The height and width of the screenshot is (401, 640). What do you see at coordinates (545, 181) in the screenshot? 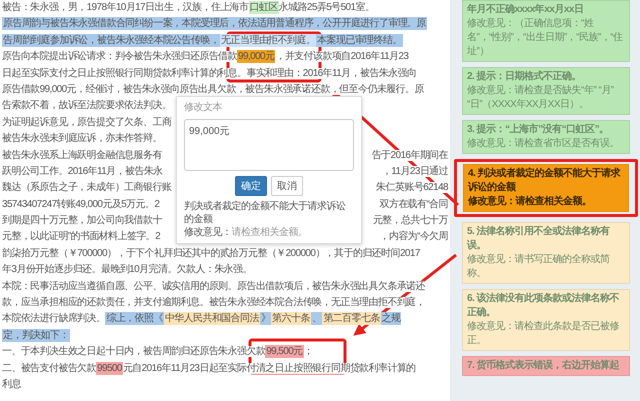
I see `issue-title: 4. 判决或者裁定的金额不能大于请求诉讼的金额` at bounding box center [545, 181].